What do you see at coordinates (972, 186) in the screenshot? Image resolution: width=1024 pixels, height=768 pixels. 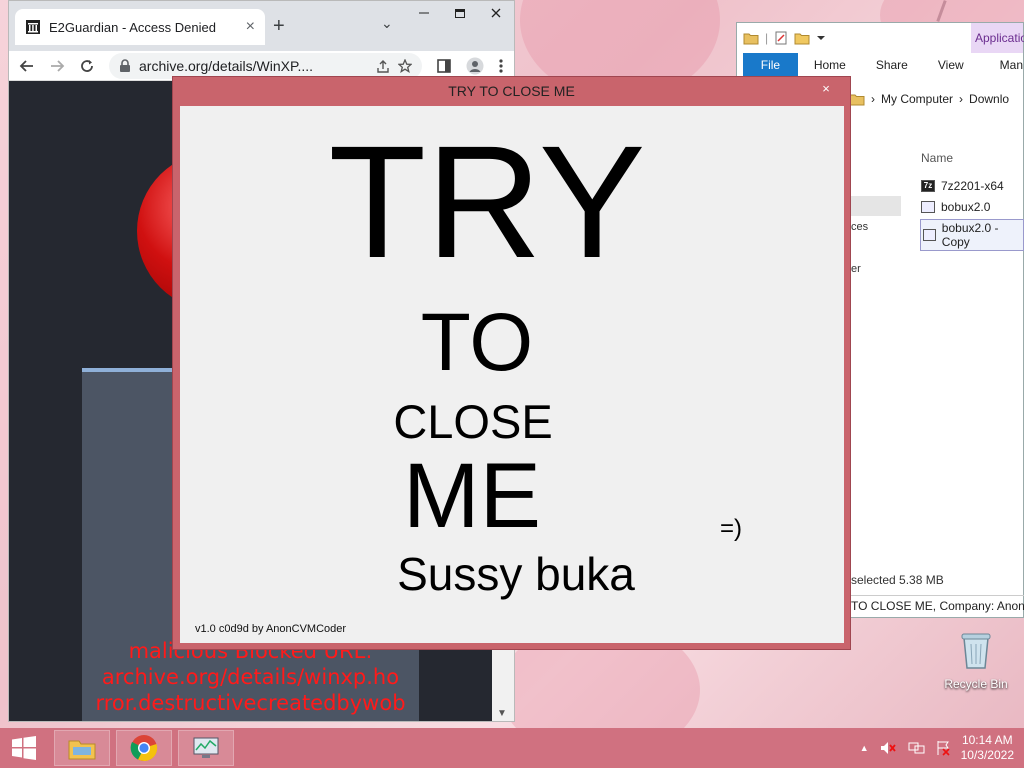 I see `file-name: 7z2201-x64` at bounding box center [972, 186].